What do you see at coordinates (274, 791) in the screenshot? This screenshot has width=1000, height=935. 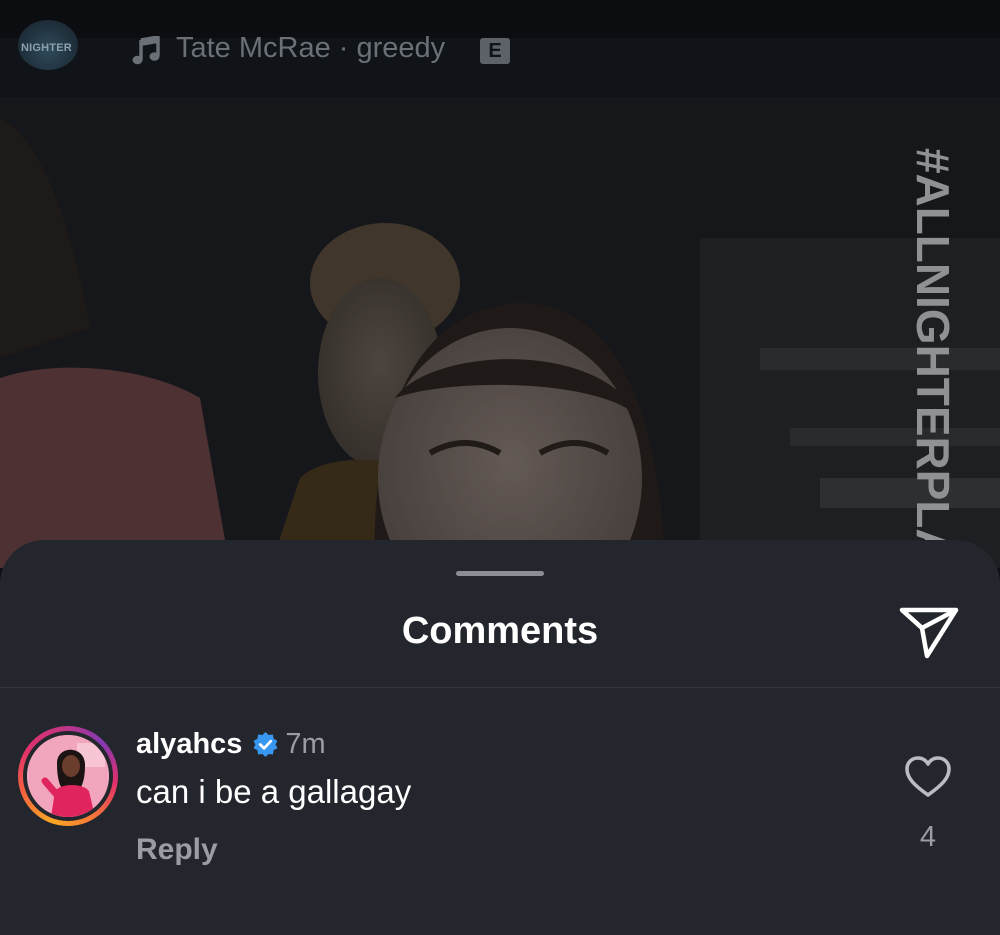 I see `comment-text: can i be a gallagay` at bounding box center [274, 791].